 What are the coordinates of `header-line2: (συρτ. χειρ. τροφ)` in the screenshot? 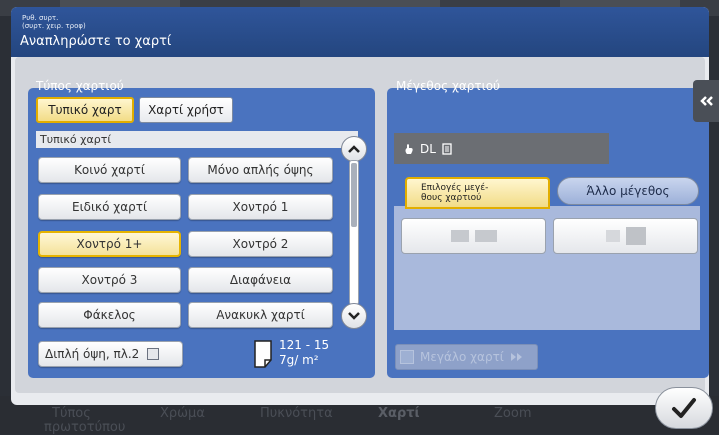 It's located at (54, 26).